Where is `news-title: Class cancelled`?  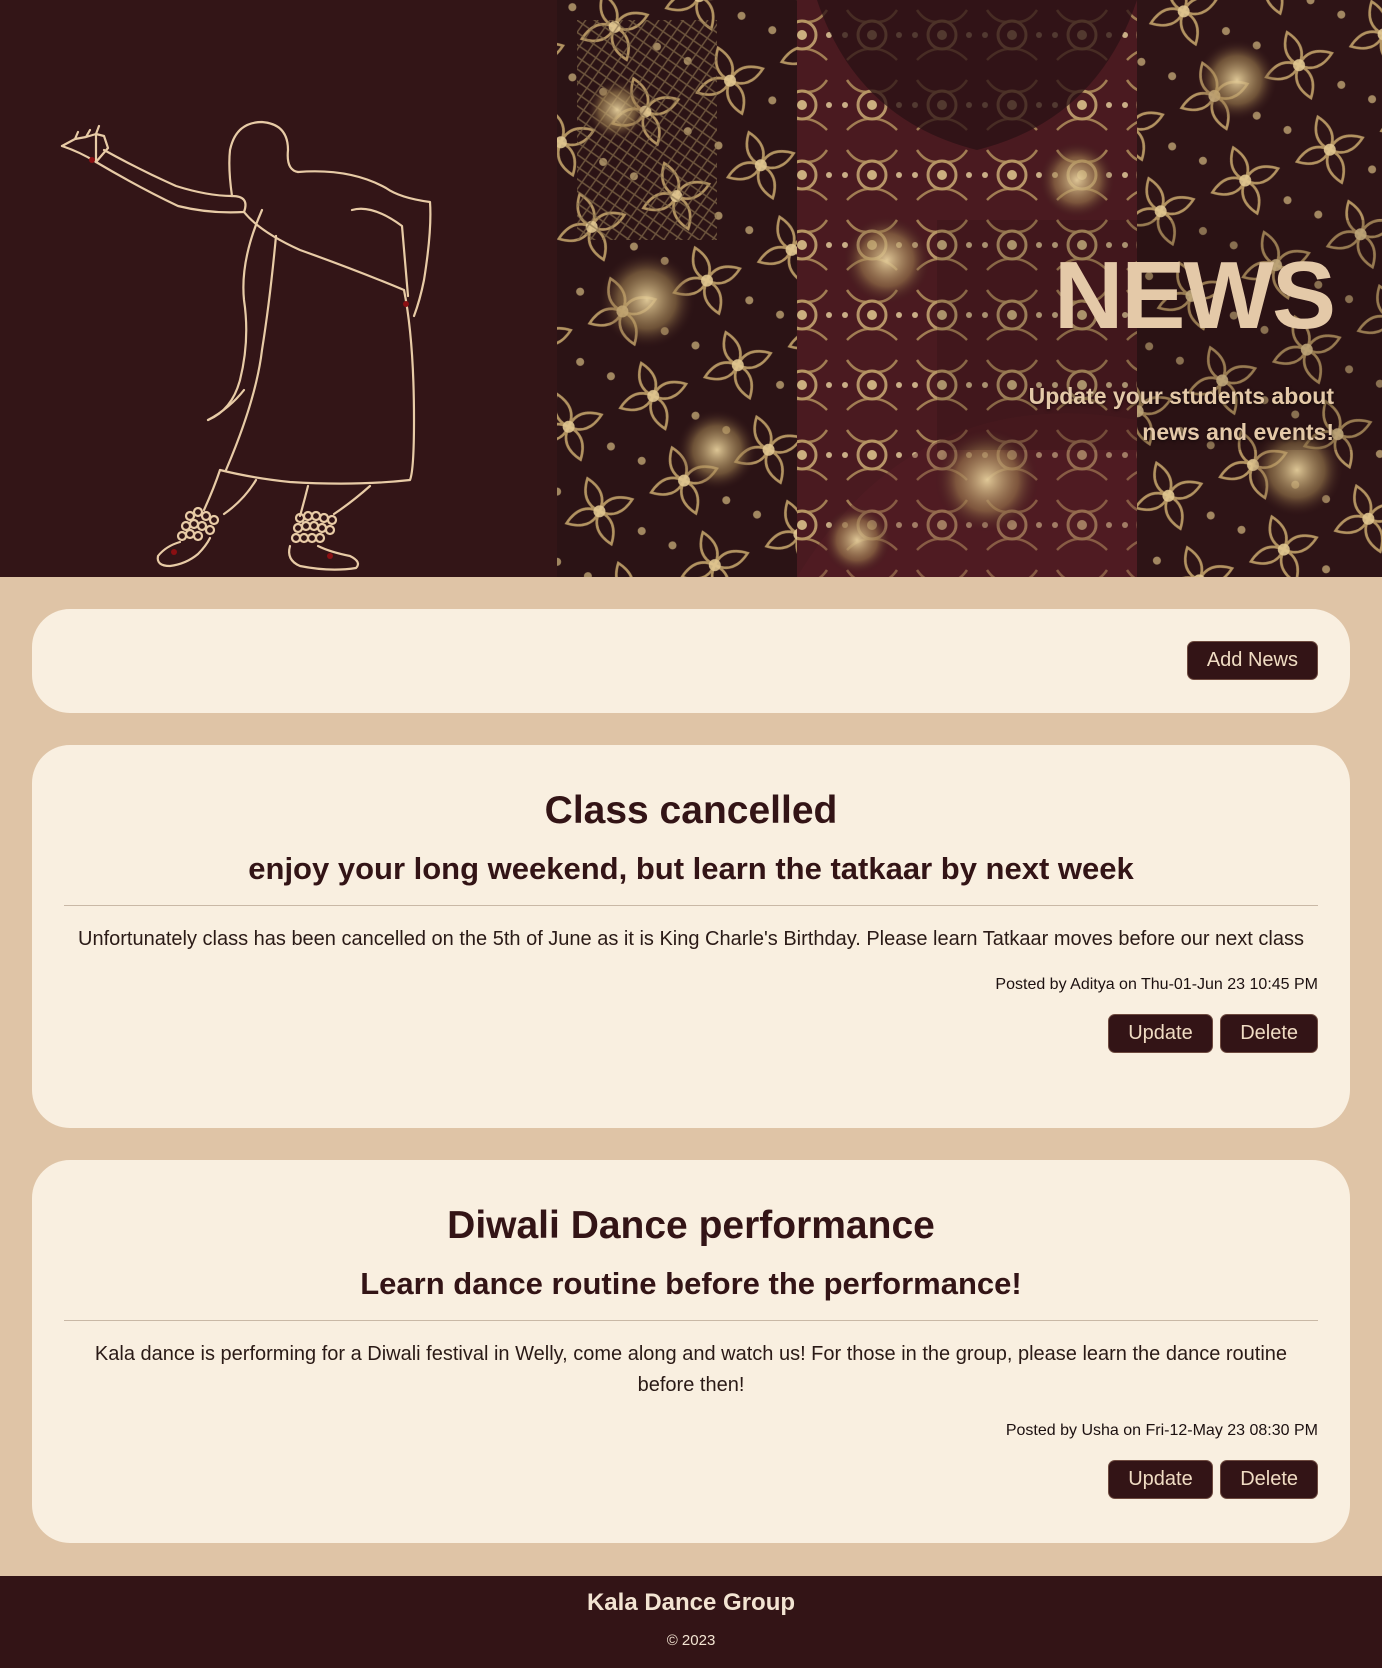
news-title: Class cancelled is located at coordinates (691, 810).